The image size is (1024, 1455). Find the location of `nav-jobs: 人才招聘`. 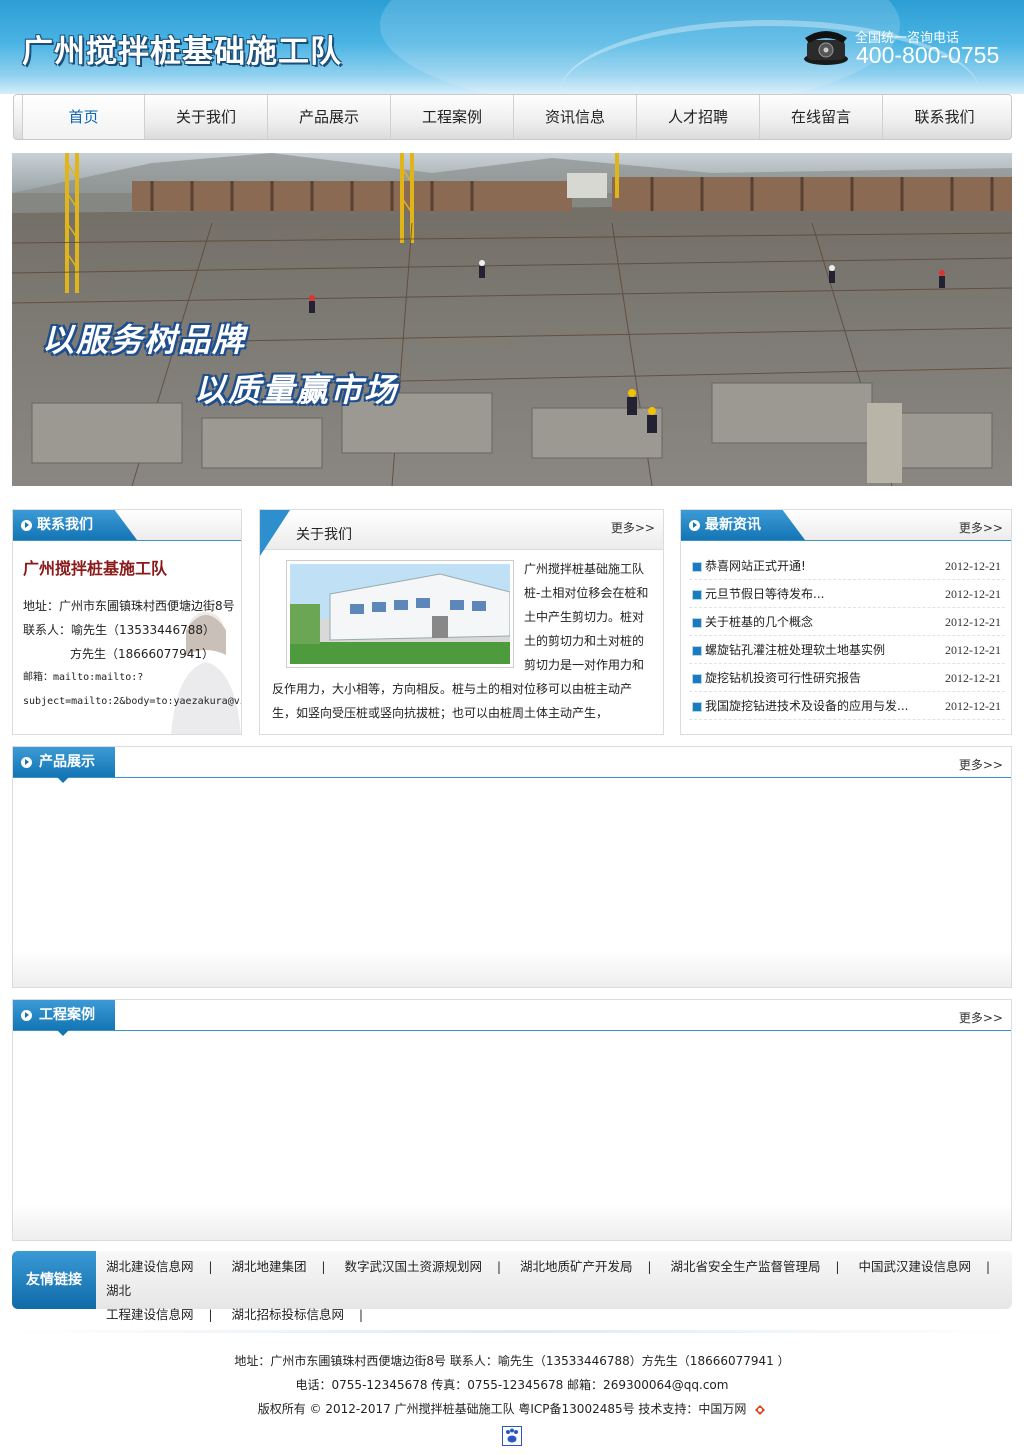

nav-jobs: 人才招聘 is located at coordinates (698, 117).